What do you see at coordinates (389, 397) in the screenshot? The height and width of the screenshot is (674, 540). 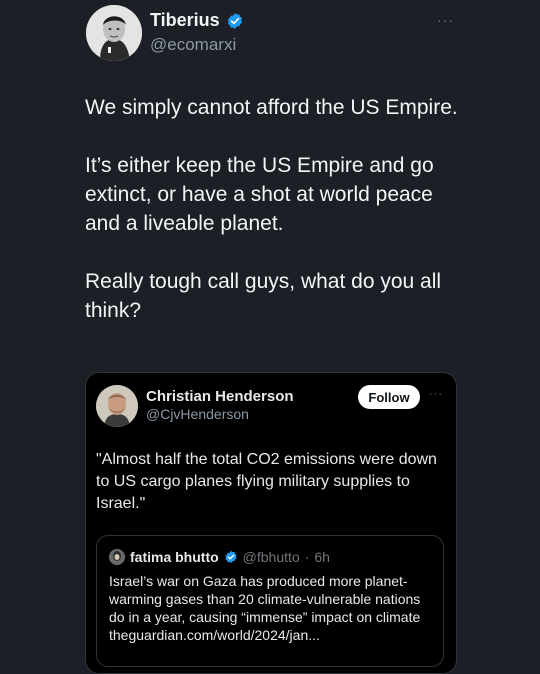 I see `follow-button: Follow` at bounding box center [389, 397].